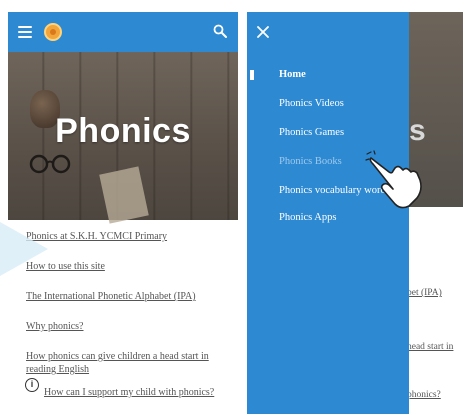  I want to click on drawer-item-phonics-apps: Phonics Apps, so click(341, 217).